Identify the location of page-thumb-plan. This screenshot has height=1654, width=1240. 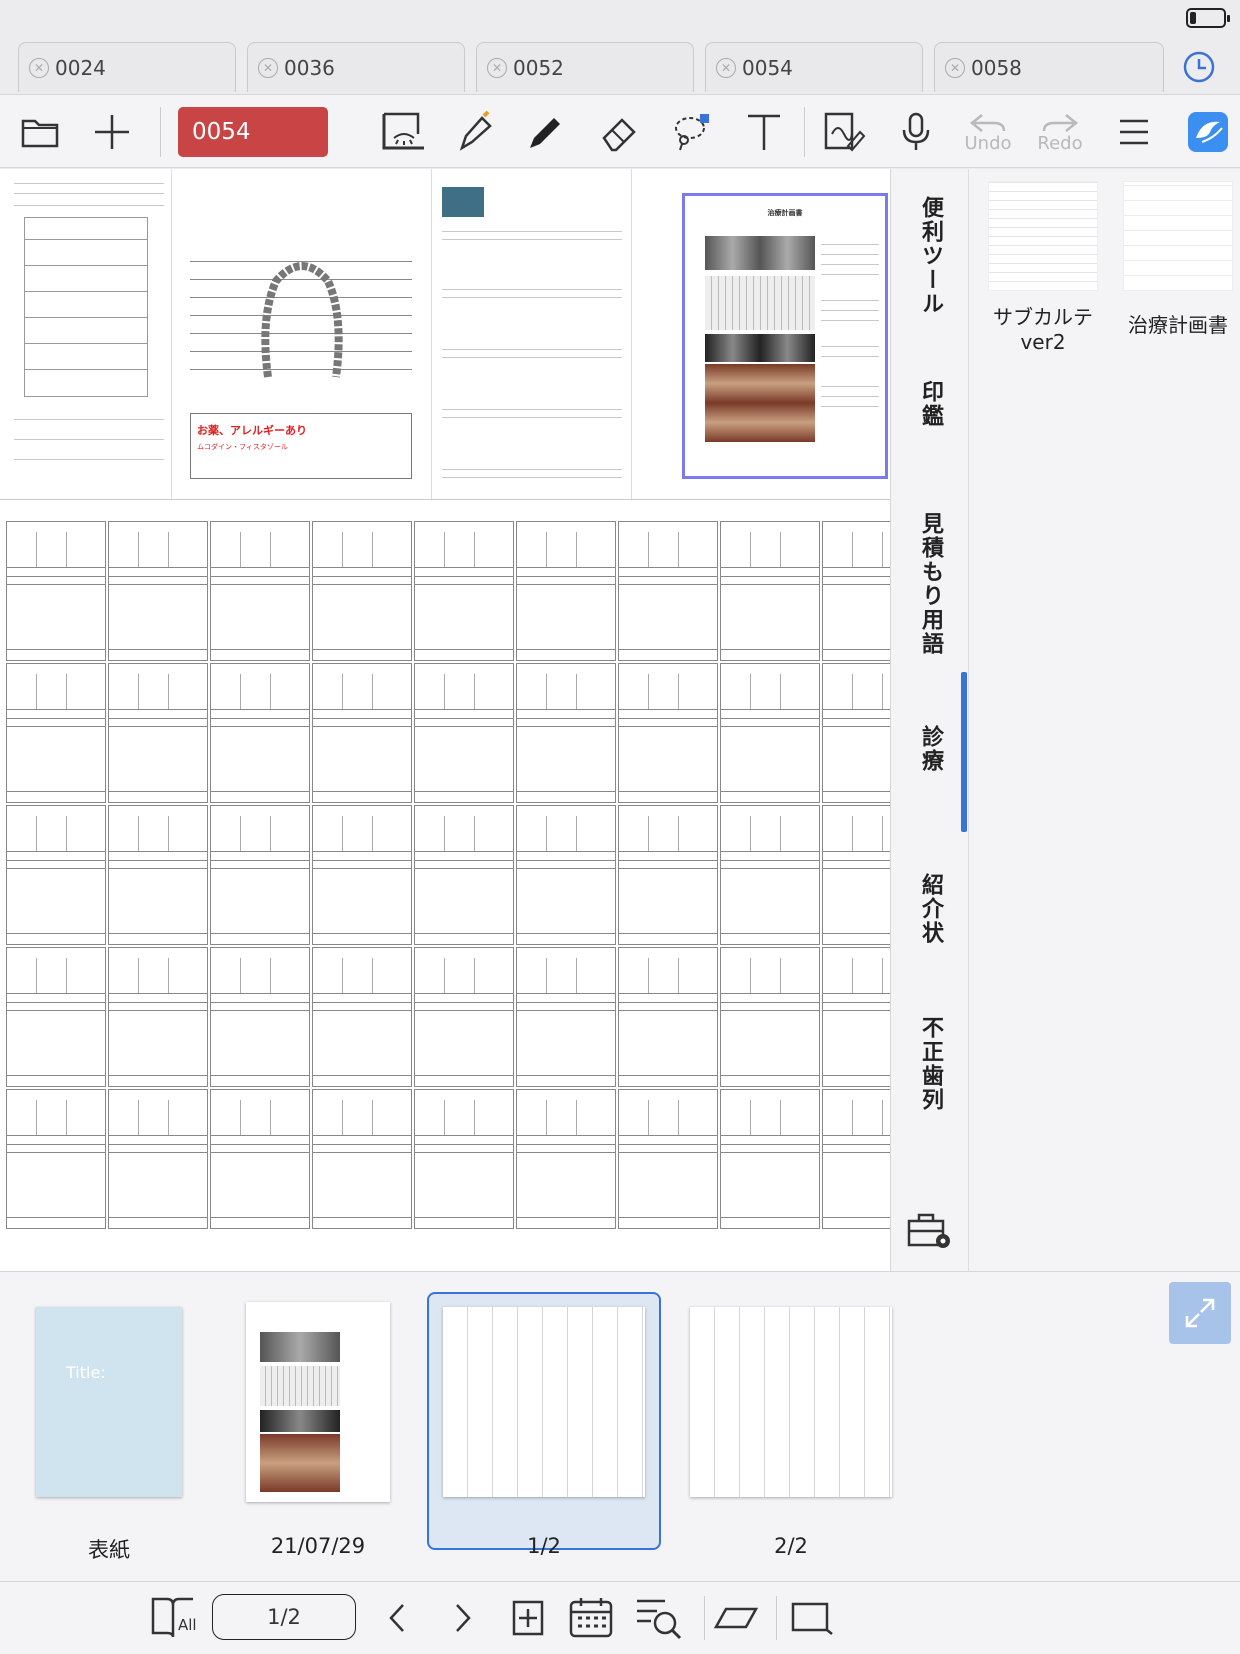
(318, 1402).